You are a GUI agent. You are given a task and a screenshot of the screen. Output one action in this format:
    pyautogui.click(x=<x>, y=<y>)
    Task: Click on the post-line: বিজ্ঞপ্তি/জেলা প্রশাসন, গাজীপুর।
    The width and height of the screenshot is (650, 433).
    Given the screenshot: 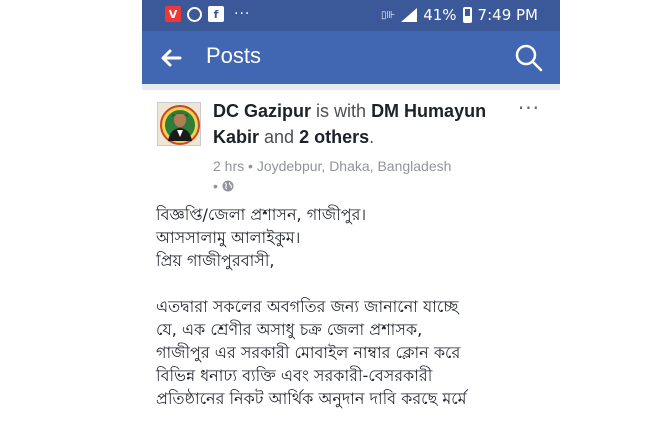 What is the action you would take?
    pyautogui.click(x=261, y=214)
    